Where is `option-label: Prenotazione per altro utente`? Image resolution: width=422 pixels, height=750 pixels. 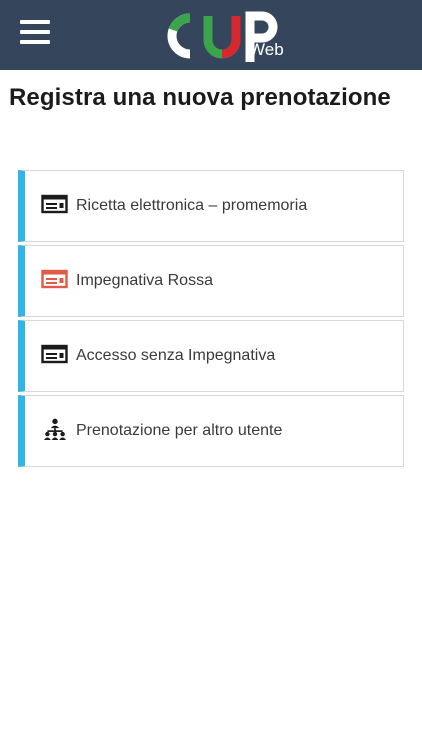 option-label: Prenotazione per altro utente is located at coordinates (179, 430).